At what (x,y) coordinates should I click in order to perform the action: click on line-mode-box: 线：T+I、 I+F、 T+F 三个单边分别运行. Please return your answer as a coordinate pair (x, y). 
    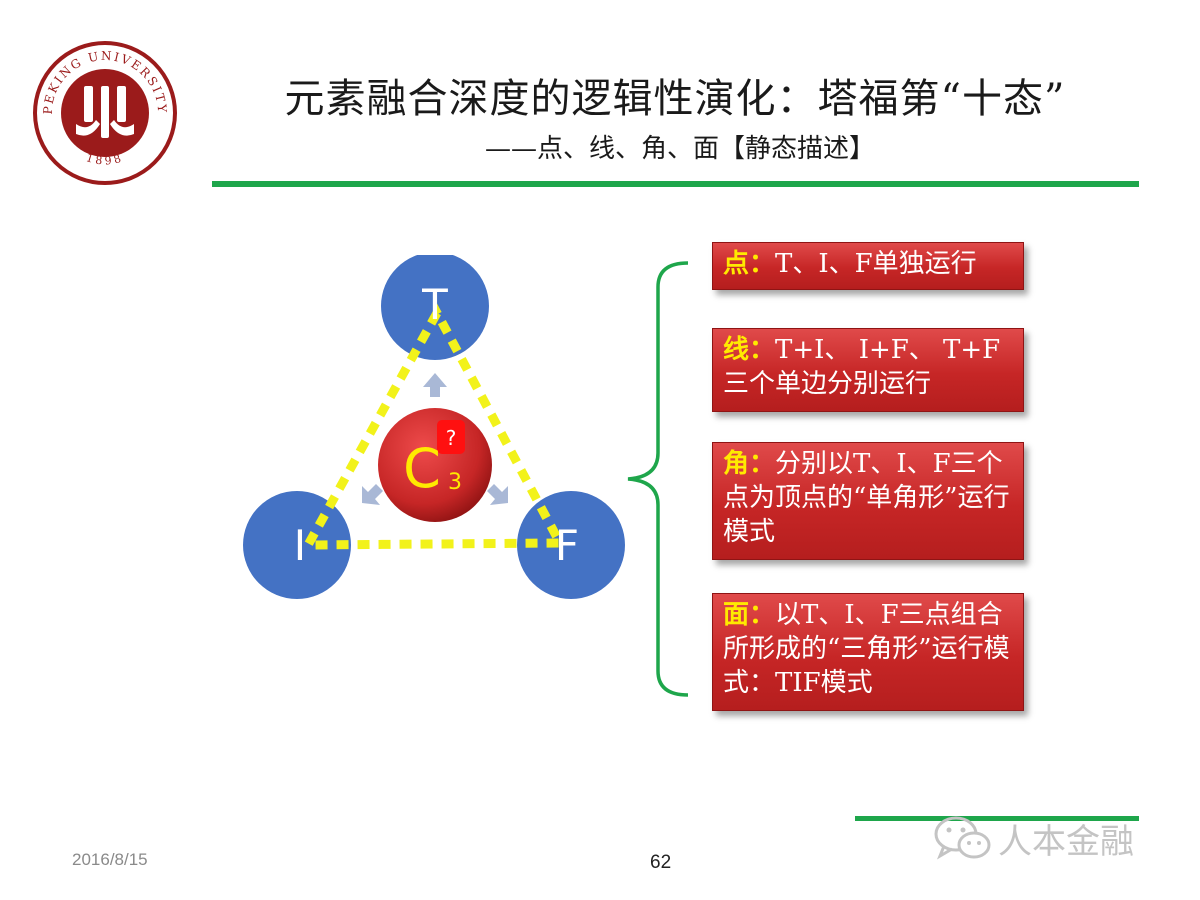
    Looking at the image, I should click on (868, 370).